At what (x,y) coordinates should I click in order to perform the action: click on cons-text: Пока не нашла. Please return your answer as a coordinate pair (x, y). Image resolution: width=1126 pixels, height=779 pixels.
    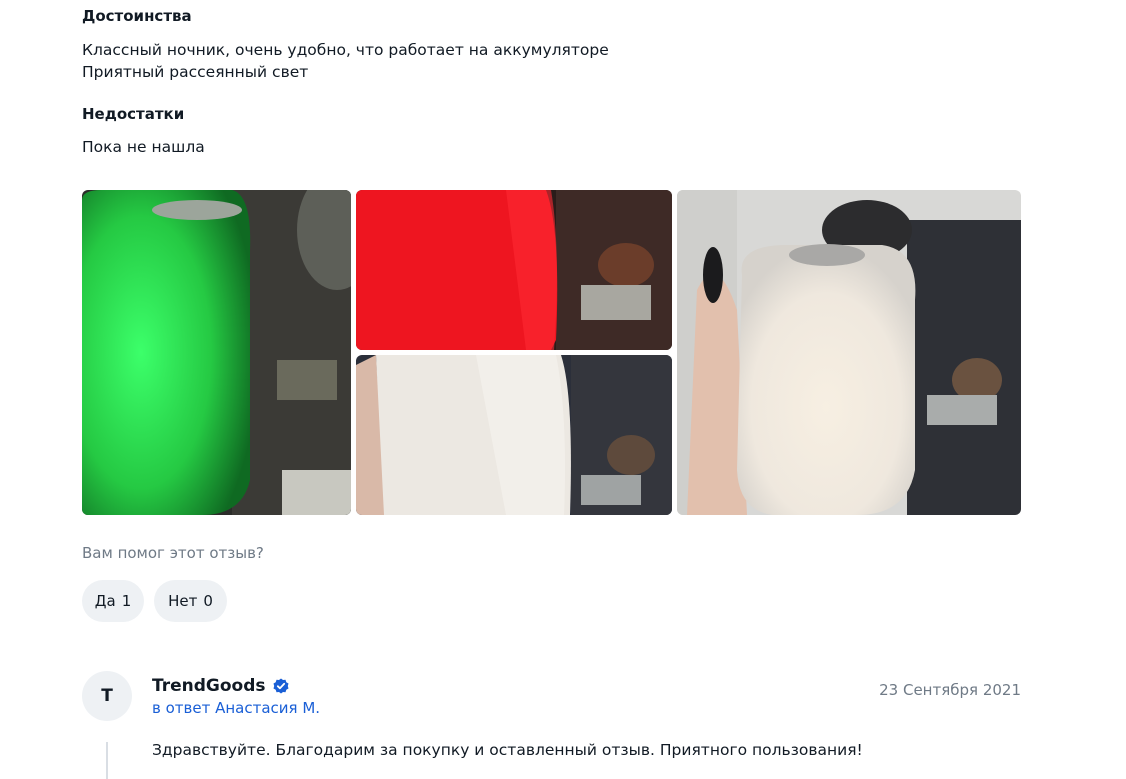
    Looking at the image, I should click on (143, 147).